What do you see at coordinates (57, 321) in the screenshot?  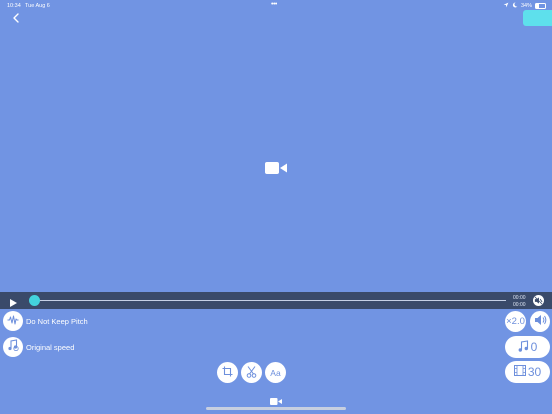 I see `pitch-label: Do Not Keep Pitch` at bounding box center [57, 321].